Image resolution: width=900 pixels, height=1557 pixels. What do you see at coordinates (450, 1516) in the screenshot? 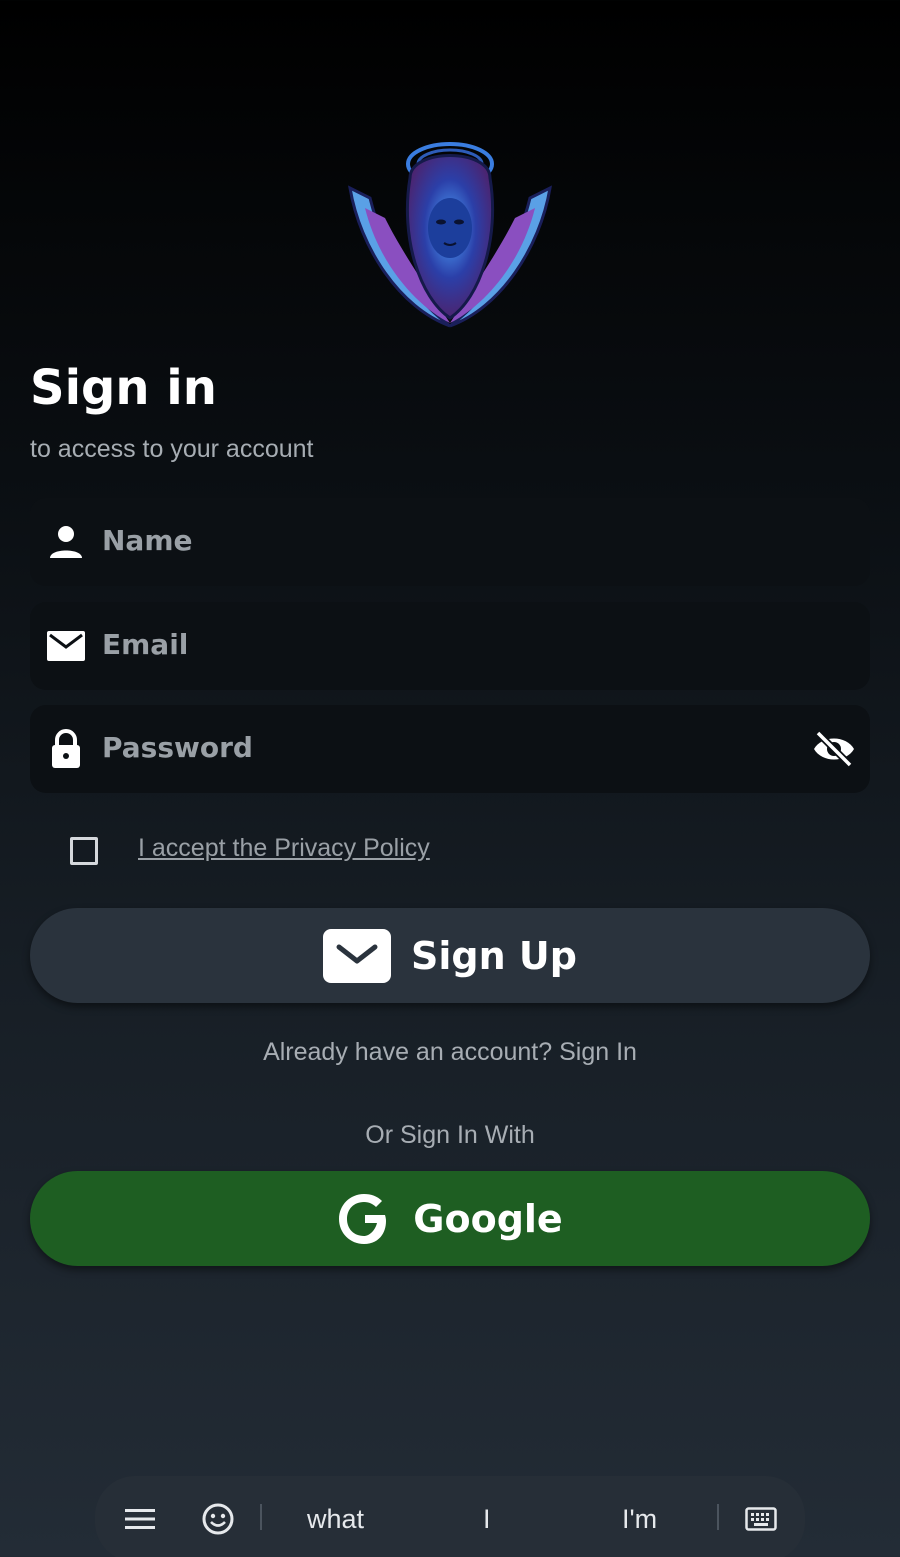
I see `keyboard-suggestion-bar: what I I'm` at bounding box center [450, 1516].